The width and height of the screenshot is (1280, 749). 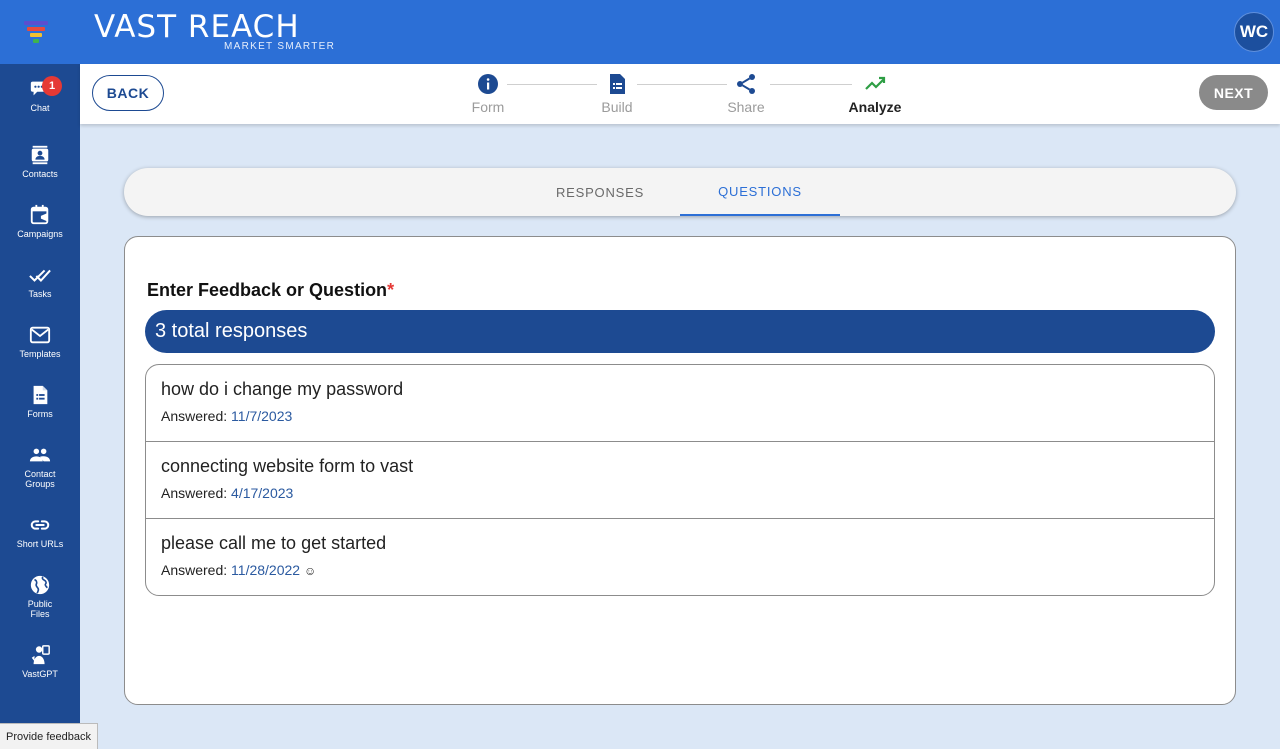 I want to click on user-avatar: WC, so click(x=1254, y=32).